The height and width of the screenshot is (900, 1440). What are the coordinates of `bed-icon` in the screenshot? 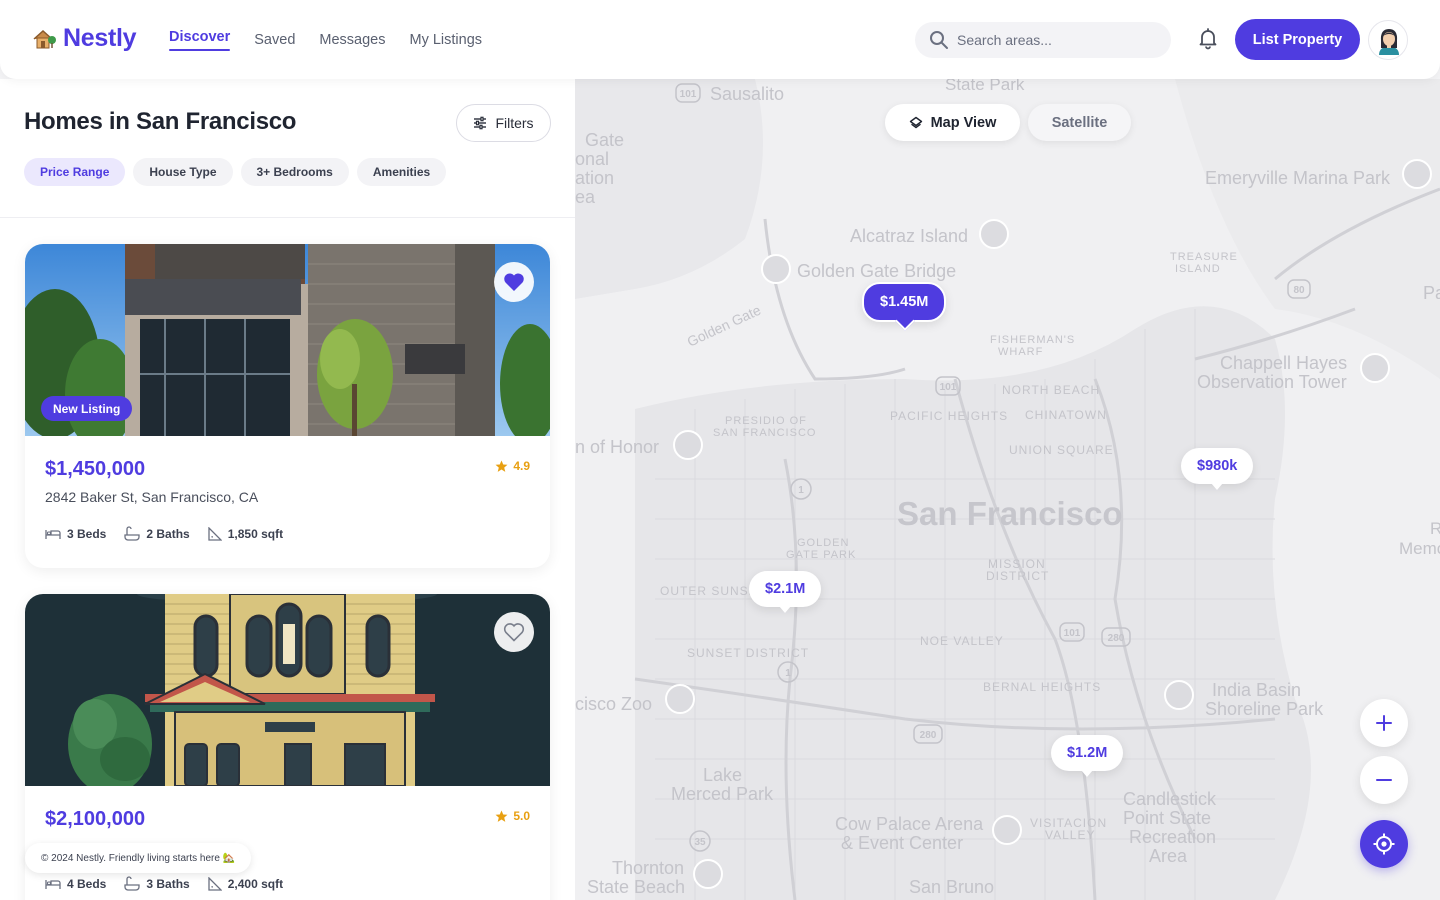 It's located at (53, 884).